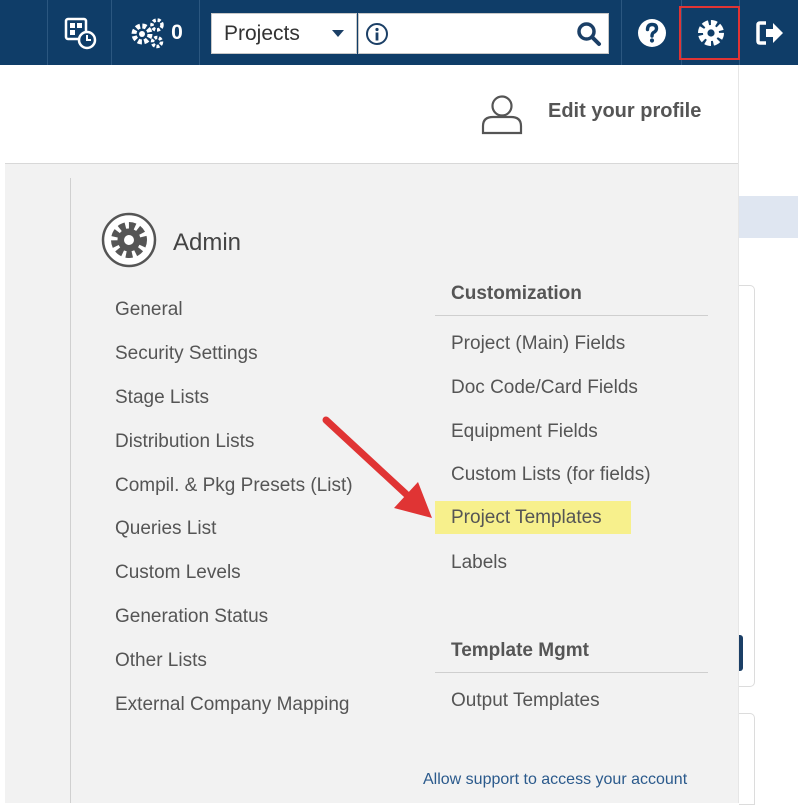  What do you see at coordinates (502, 116) in the screenshot?
I see `user-avatar-icon` at bounding box center [502, 116].